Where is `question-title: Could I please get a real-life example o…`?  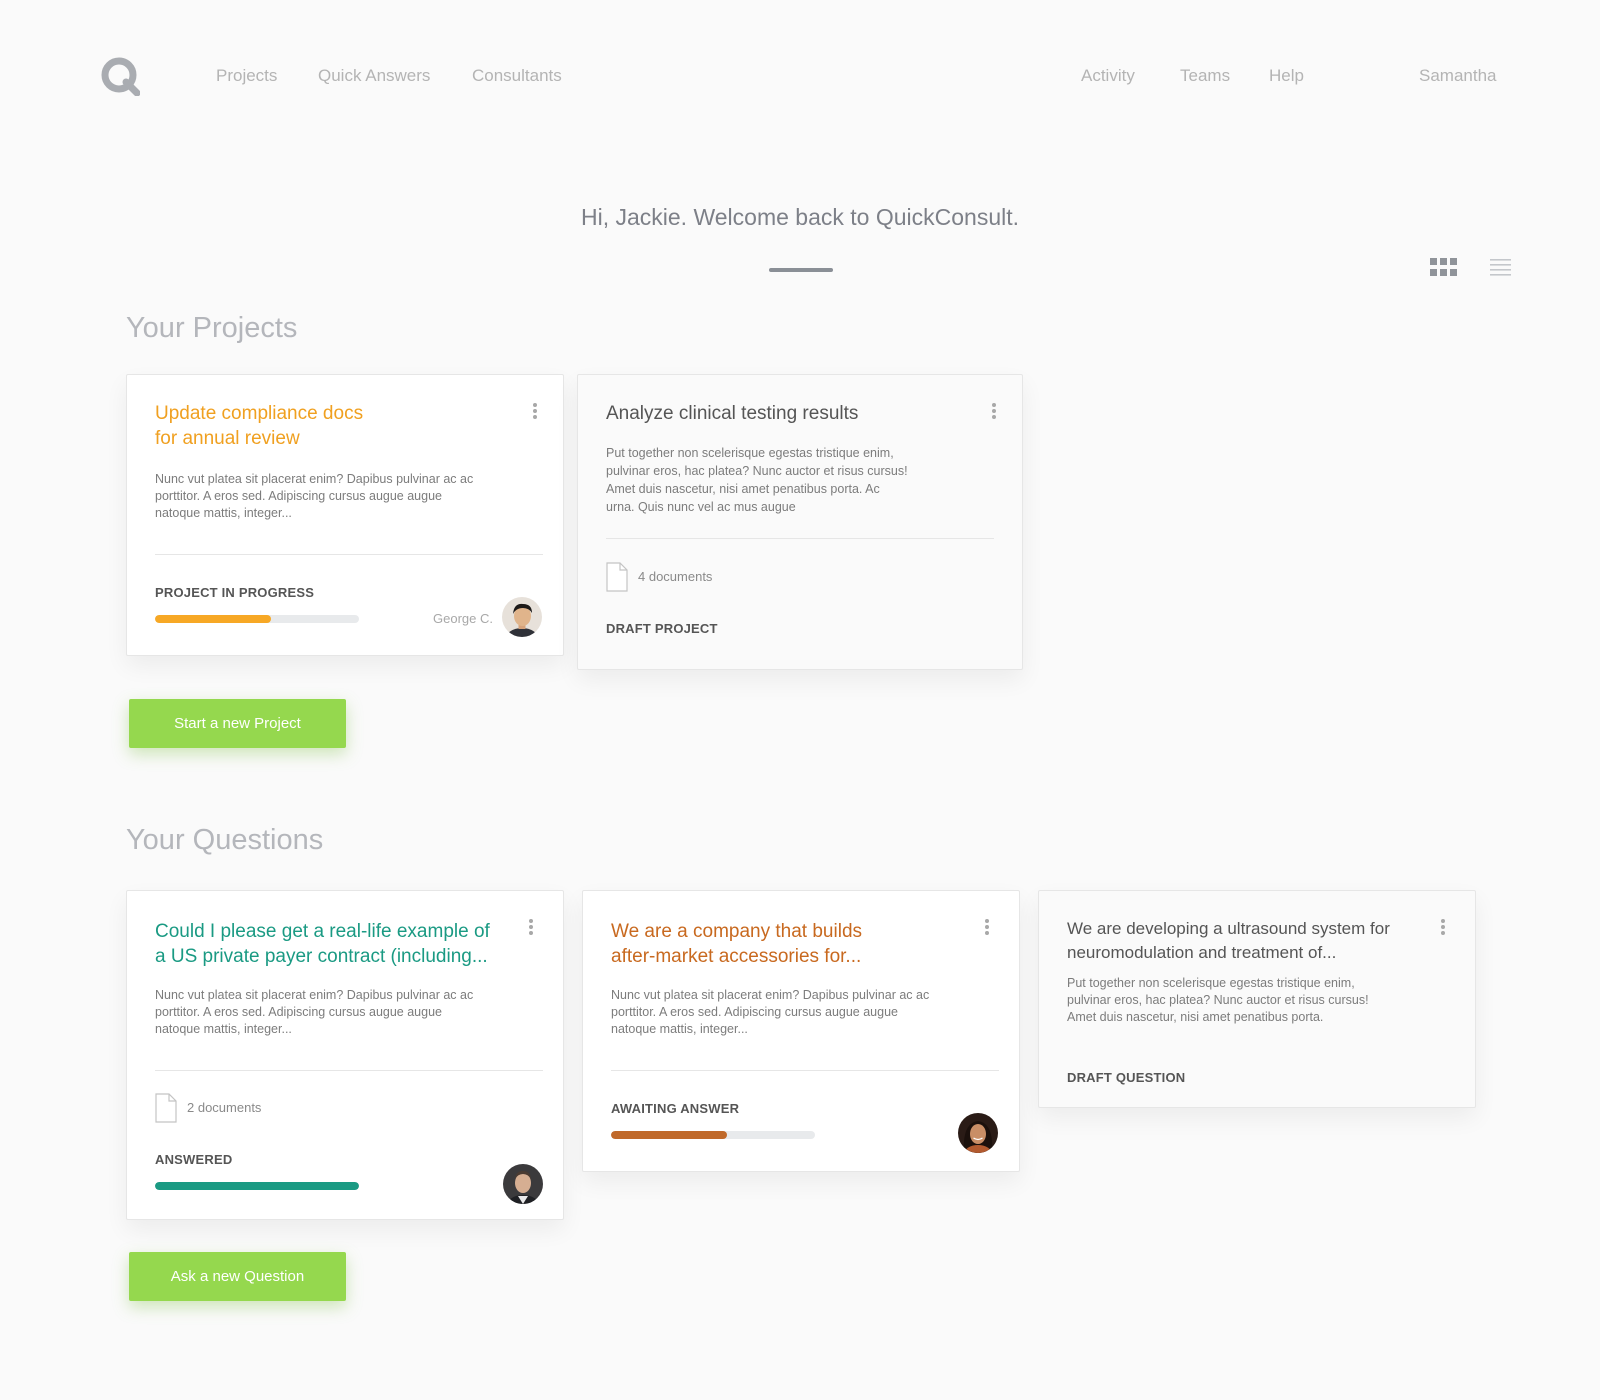 question-title: Could I please get a real-life example o… is located at coordinates (322, 944).